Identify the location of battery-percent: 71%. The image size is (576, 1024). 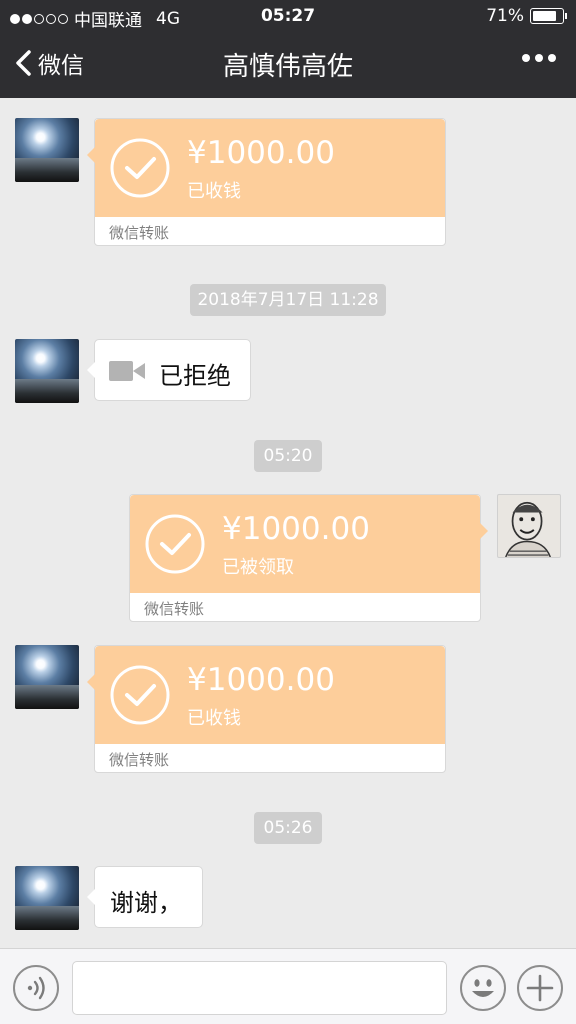
(505, 16).